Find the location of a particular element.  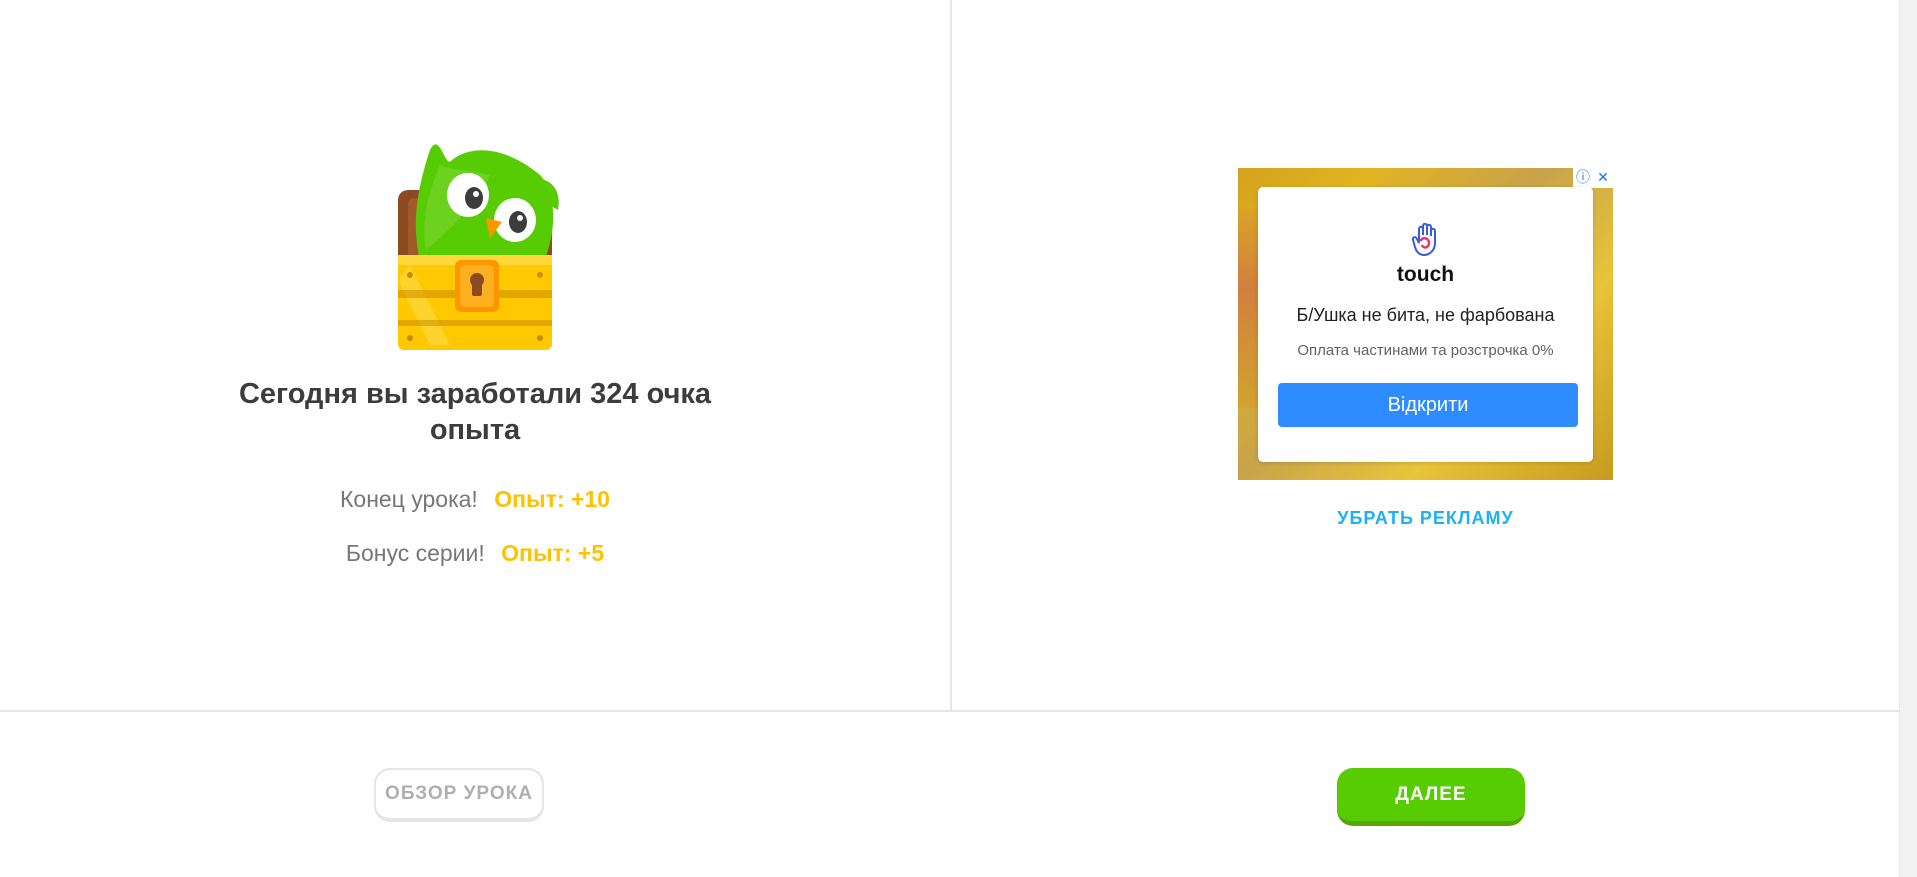

reward-value: Опыт: +5 is located at coordinates (553, 553).